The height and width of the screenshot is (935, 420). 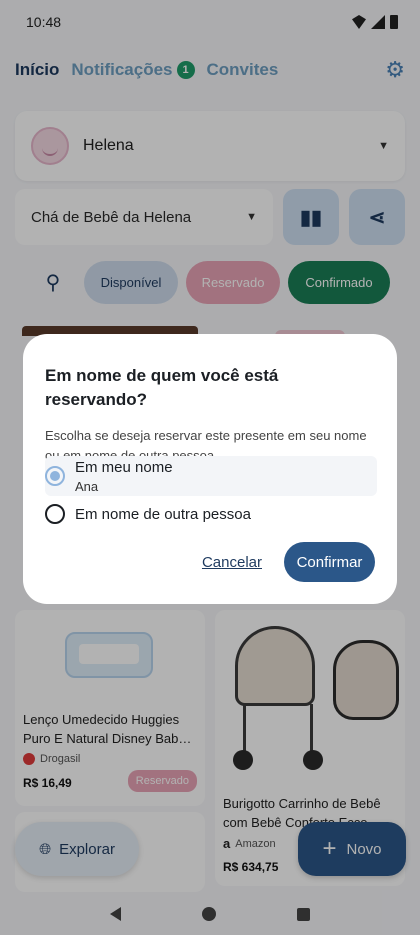 I want to click on option-other-person: Em nome de outra pessoa, so click(x=148, y=514).